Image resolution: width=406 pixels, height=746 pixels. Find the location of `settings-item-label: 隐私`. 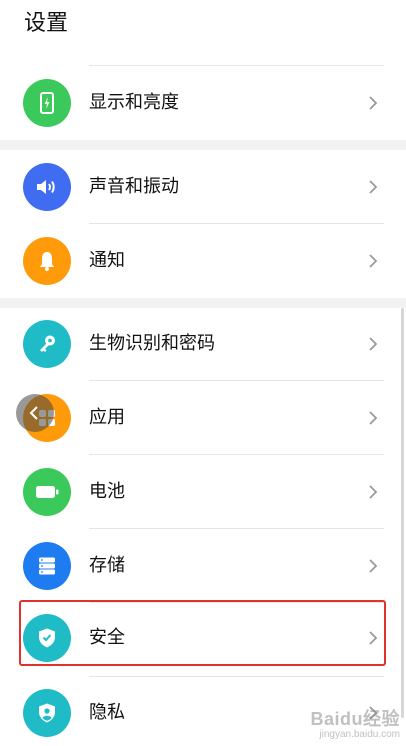

settings-item-label: 隐私 is located at coordinates (107, 712).